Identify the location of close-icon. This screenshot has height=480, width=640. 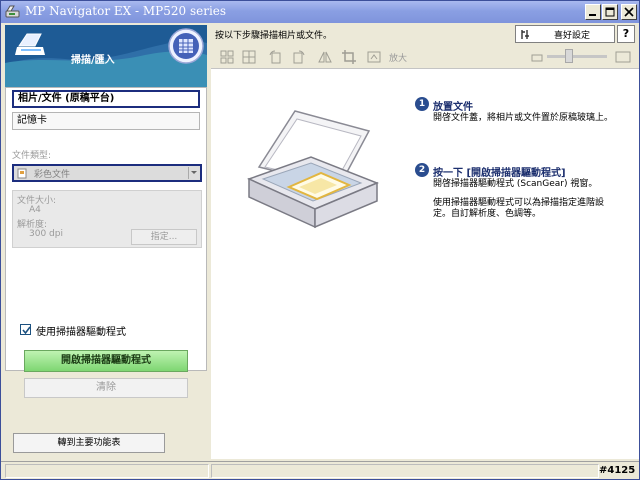
(629, 12).